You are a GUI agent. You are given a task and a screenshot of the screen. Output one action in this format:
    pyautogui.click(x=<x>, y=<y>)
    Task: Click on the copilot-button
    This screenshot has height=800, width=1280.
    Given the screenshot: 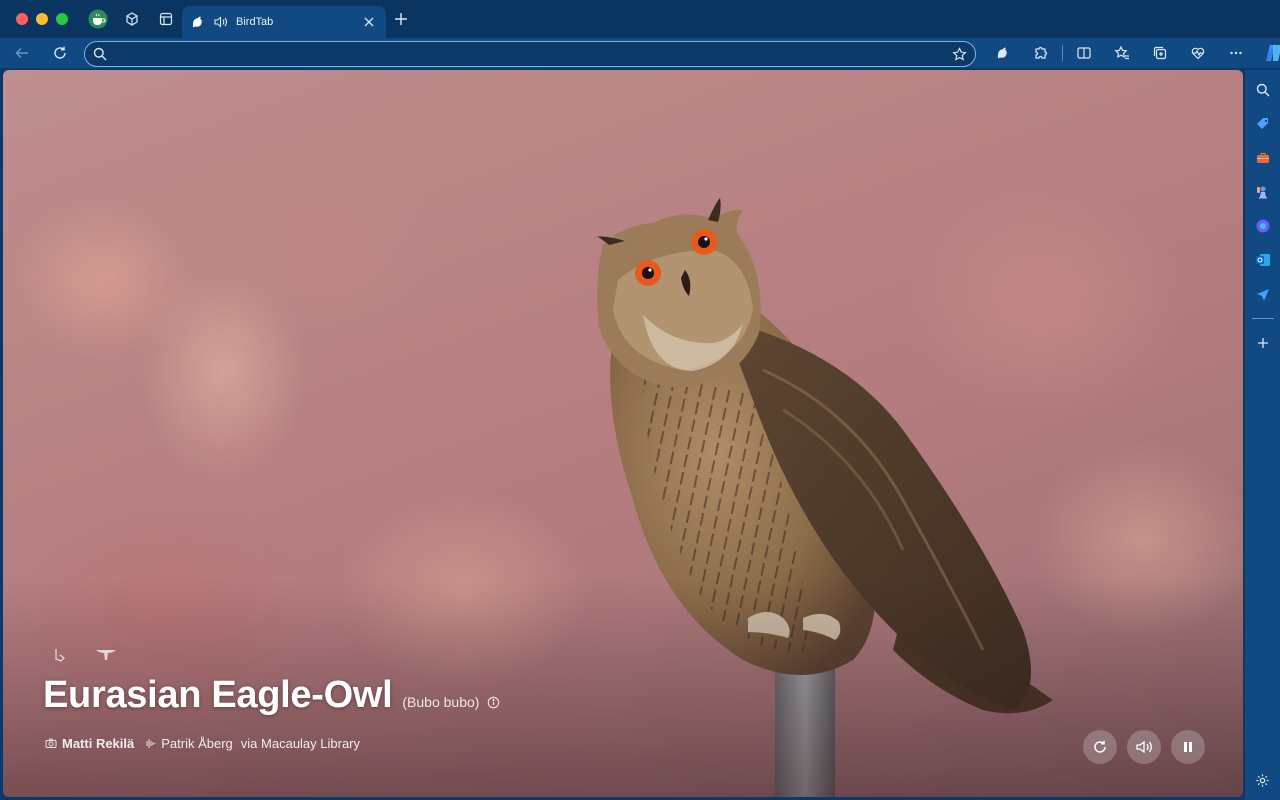 What is the action you would take?
    pyautogui.click(x=1267, y=53)
    